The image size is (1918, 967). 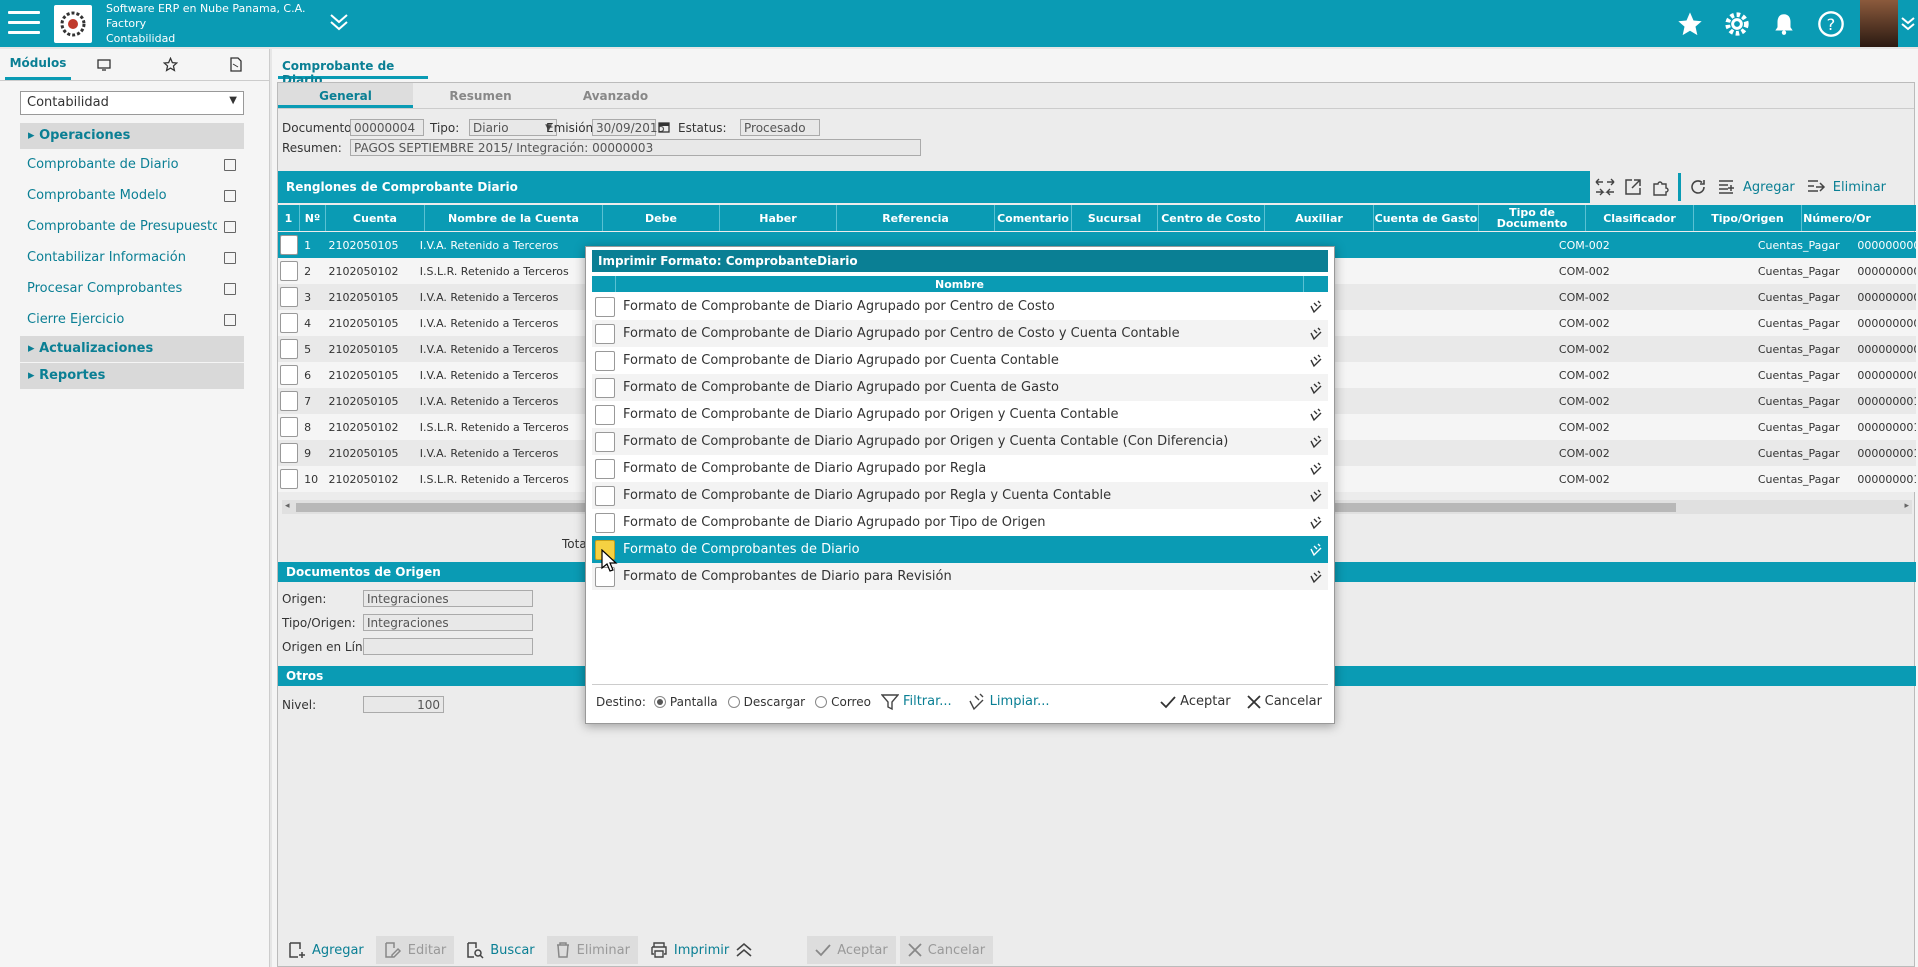 What do you see at coordinates (287, 506) in the screenshot?
I see `scroll-left-icon: ◂` at bounding box center [287, 506].